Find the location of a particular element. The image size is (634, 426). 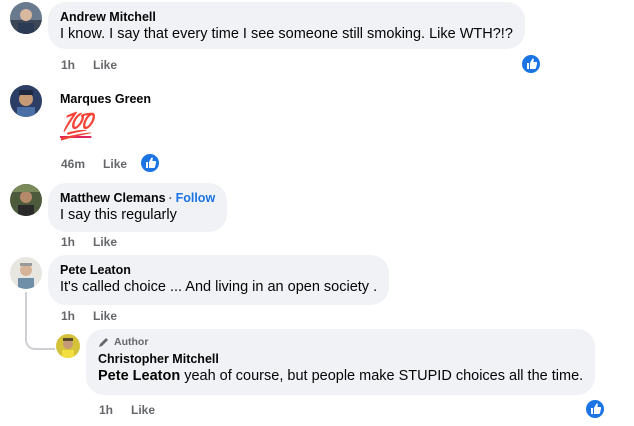

follow-button: Follow is located at coordinates (196, 198).